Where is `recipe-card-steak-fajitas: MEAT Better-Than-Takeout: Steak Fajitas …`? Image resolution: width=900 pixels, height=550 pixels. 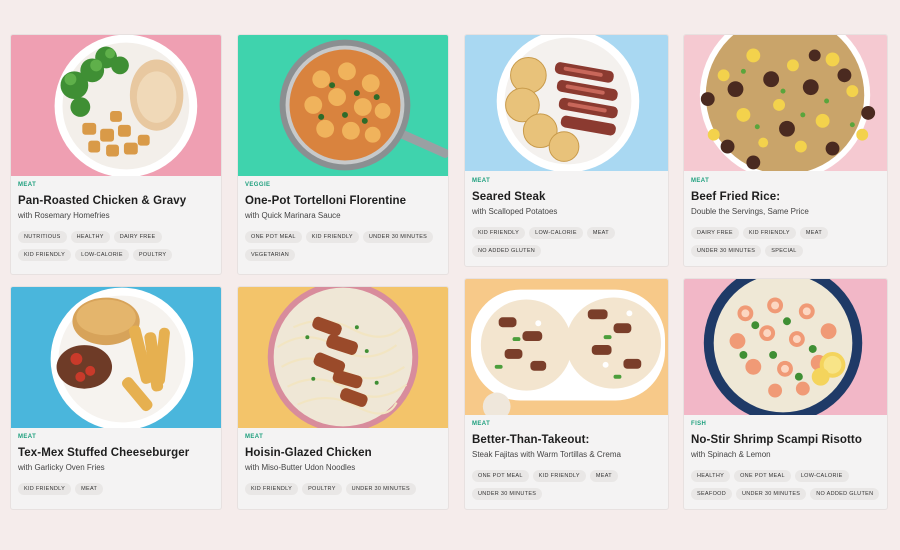
recipe-card-steak-fajitas: MEAT Better-Than-Takeout: Steak Fajitas … is located at coordinates (566, 394).